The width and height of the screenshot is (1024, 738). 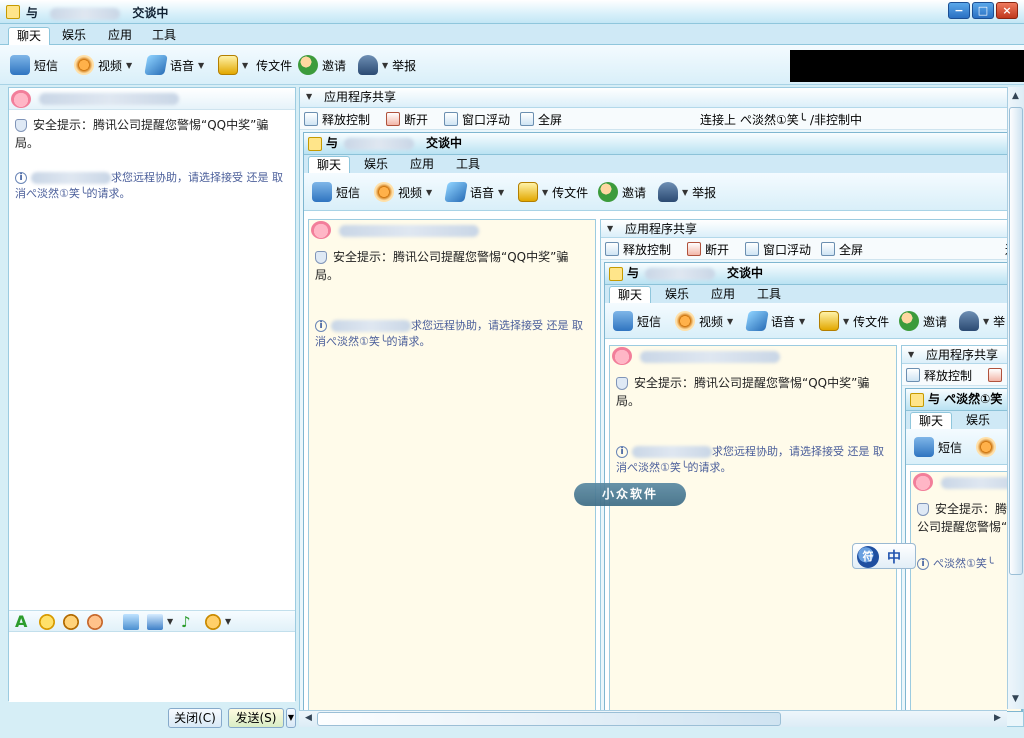 I want to click on disconnect-button, so click(x=995, y=375).